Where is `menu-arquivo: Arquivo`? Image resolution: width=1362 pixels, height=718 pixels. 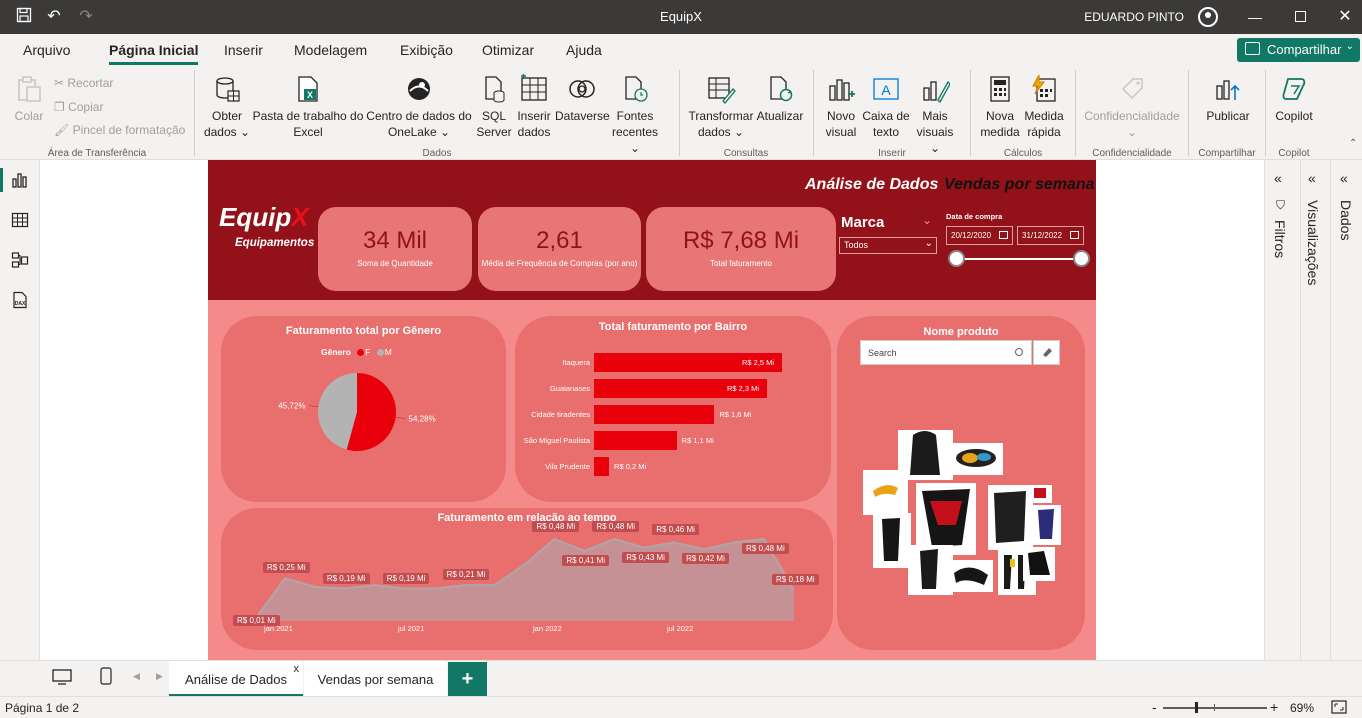
menu-arquivo: Arquivo is located at coordinates (46, 50).